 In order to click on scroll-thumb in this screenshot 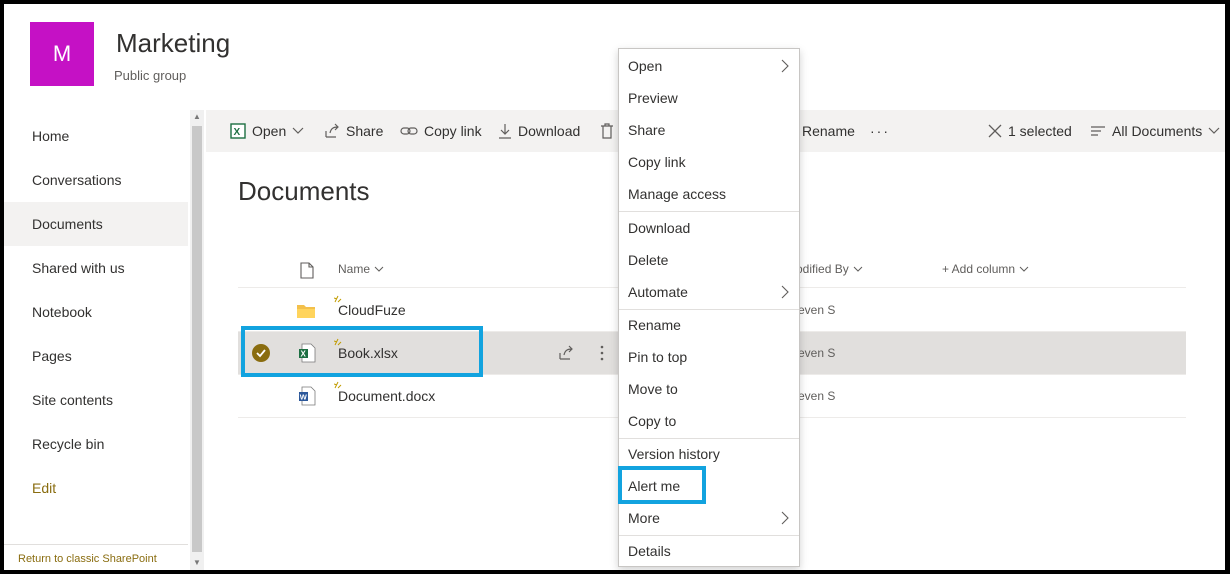, I will do `click(197, 339)`.